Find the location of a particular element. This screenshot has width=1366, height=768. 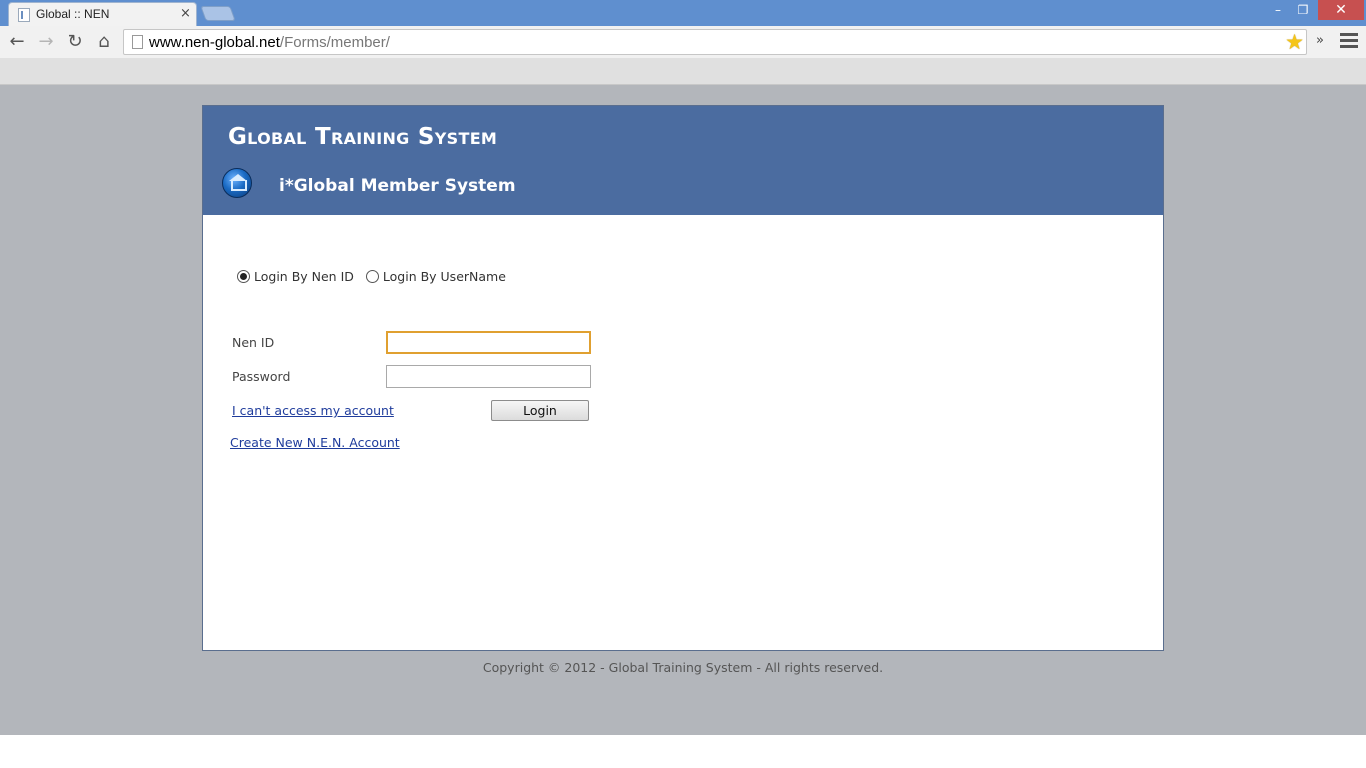

page-icon is located at coordinates (137, 42).